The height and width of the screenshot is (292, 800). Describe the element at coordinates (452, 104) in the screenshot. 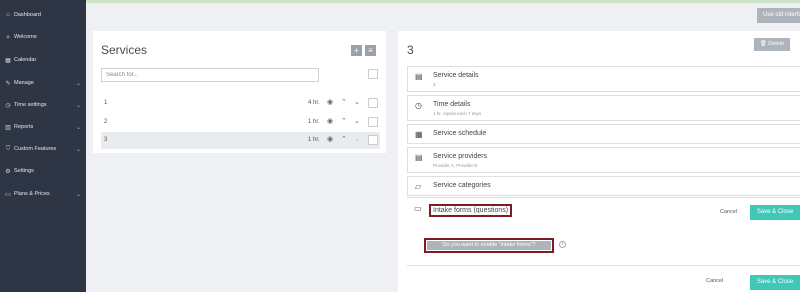

I see `section-title: Time details` at that location.